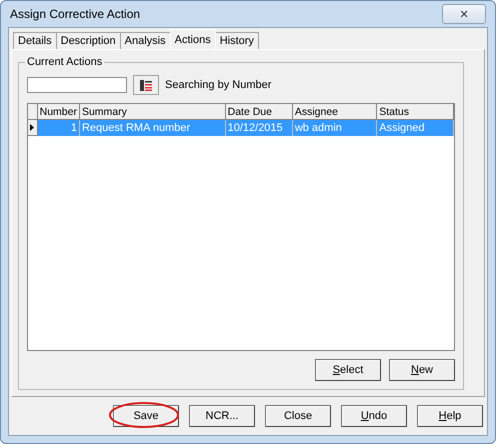  What do you see at coordinates (88, 40) in the screenshot?
I see `tab: Description` at bounding box center [88, 40].